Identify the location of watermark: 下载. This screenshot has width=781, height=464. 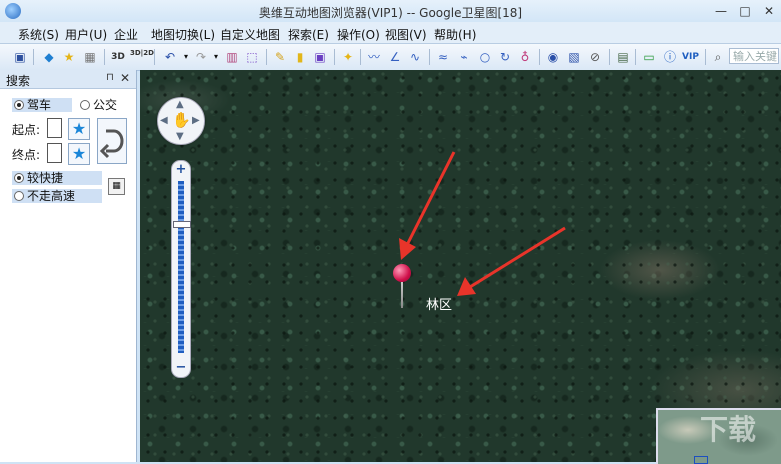
(728, 429).